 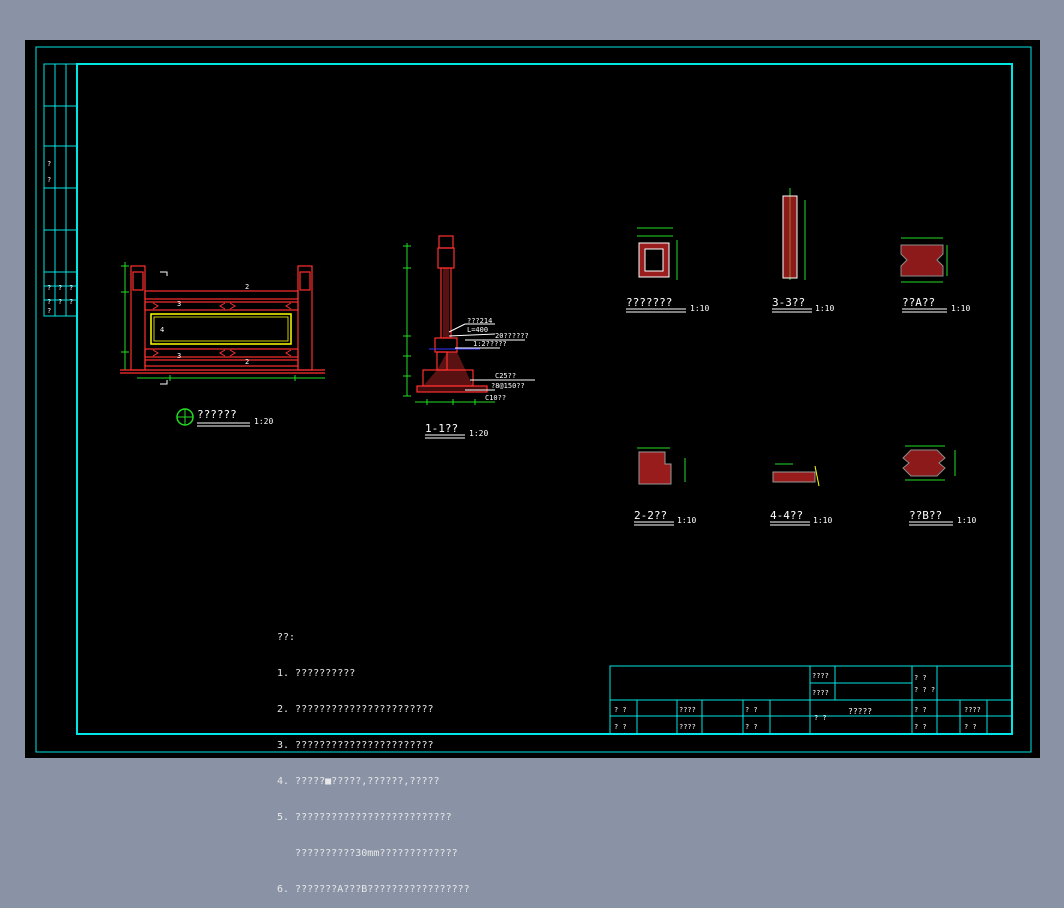 What do you see at coordinates (925, 515) in the screenshot?
I see `view-title: ??B??` at bounding box center [925, 515].